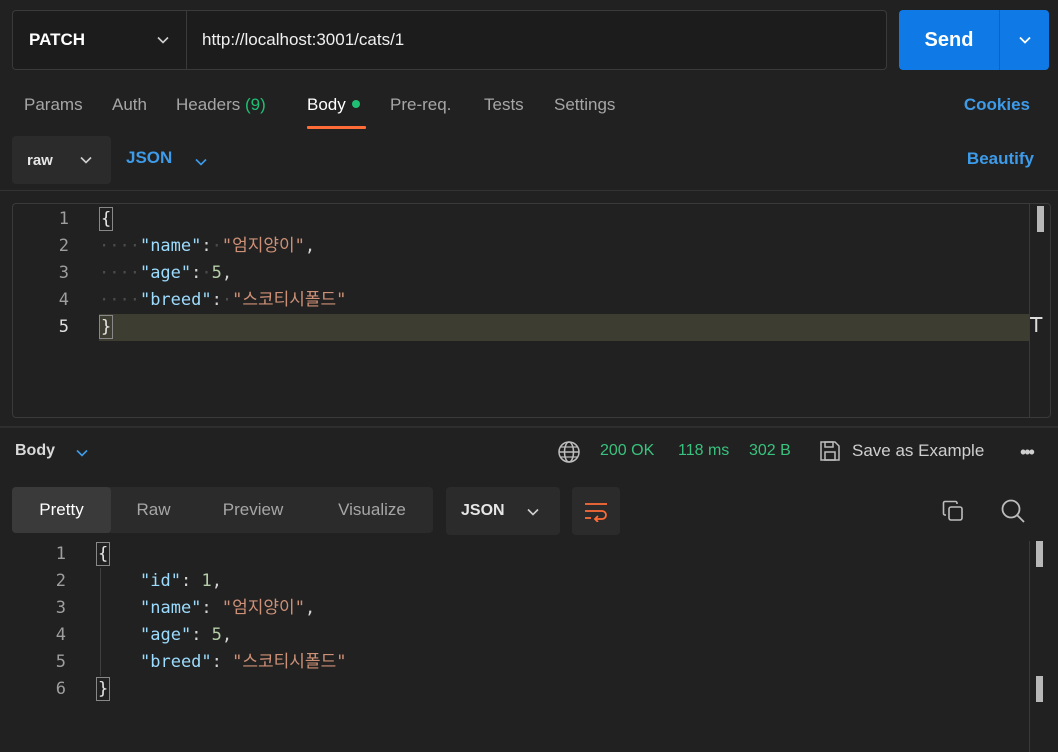  What do you see at coordinates (529, 190) in the screenshot?
I see `divider` at bounding box center [529, 190].